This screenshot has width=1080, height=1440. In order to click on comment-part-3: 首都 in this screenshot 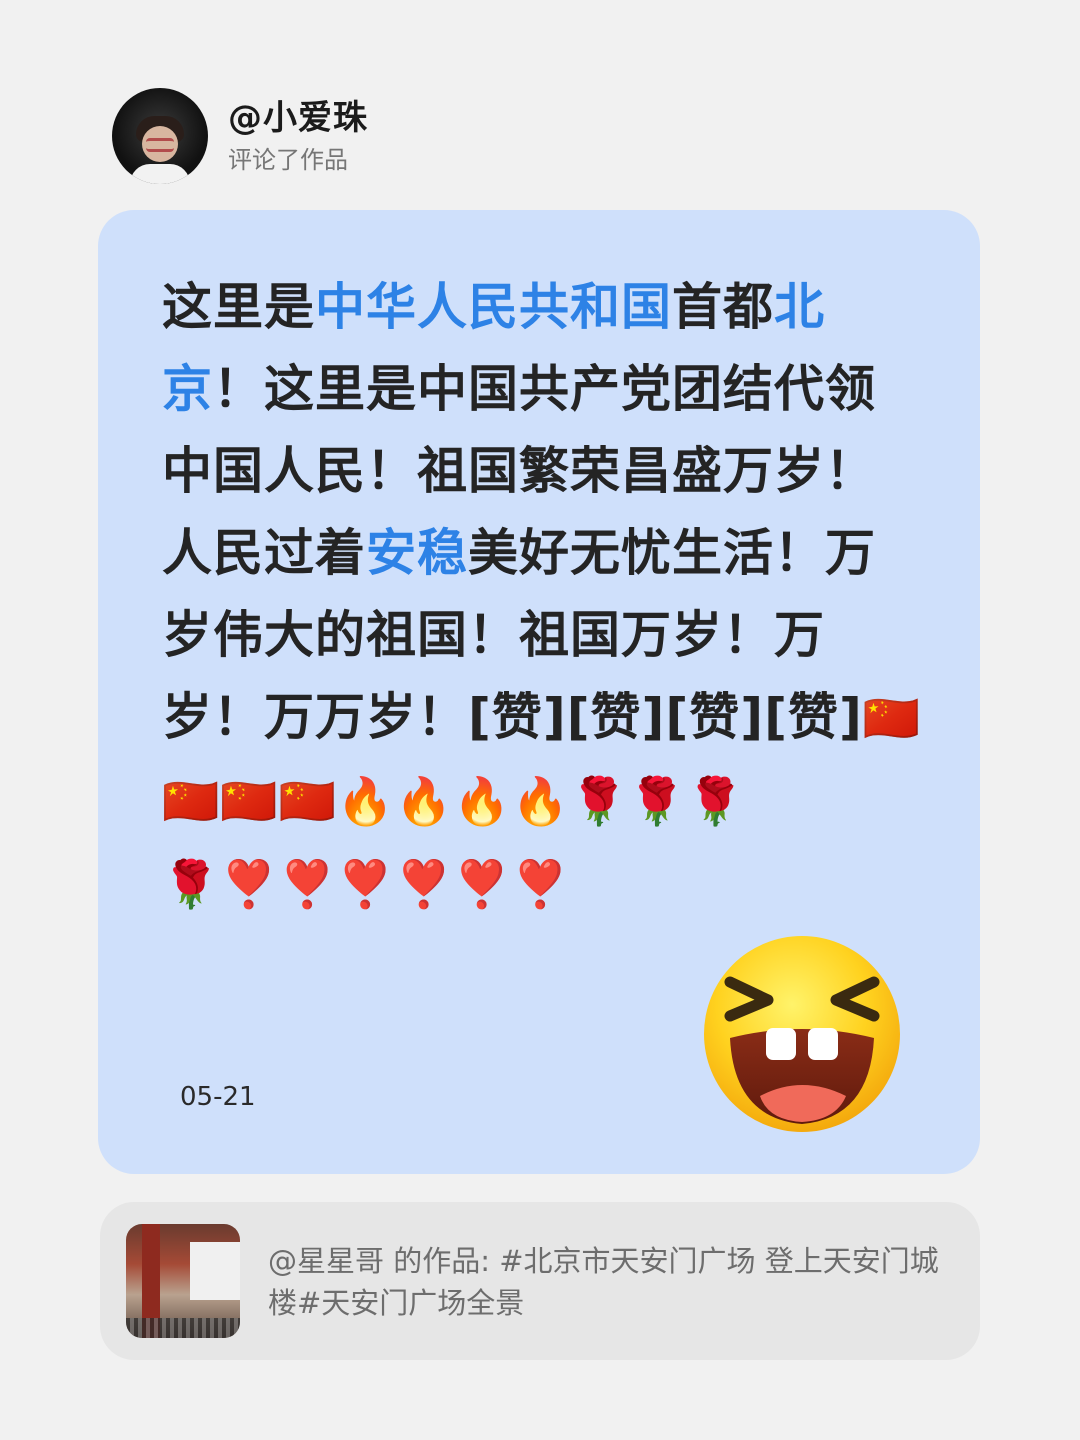, I will do `click(723, 307)`.